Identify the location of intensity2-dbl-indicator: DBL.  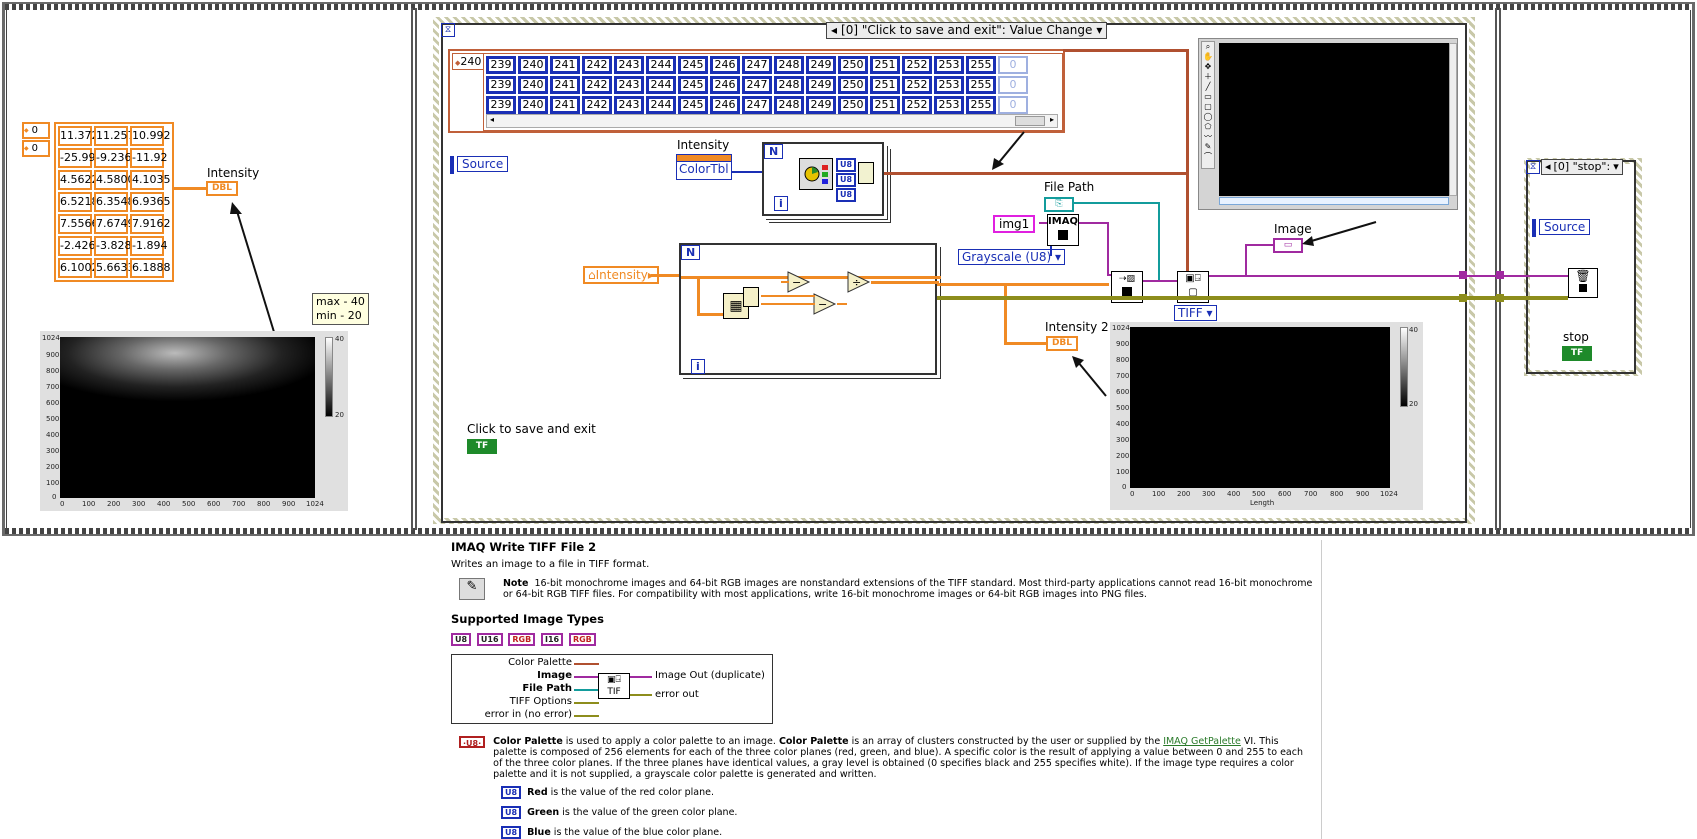
(1062, 343).